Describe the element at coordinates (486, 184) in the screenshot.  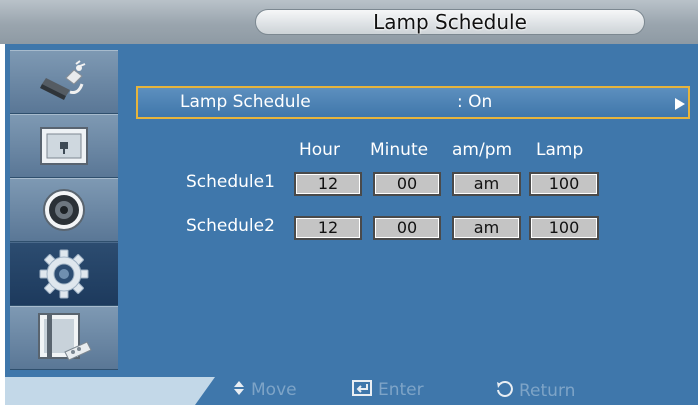
I see `schedule1-ampm-field: am` at that location.